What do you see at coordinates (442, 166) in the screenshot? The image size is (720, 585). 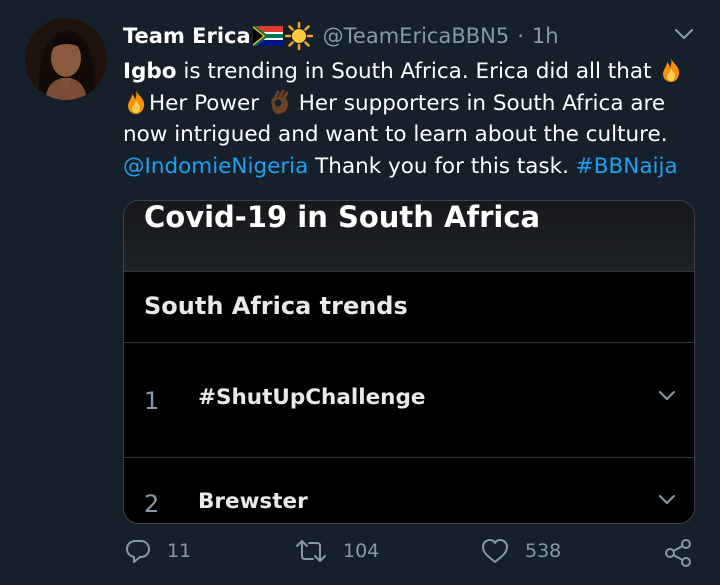 I see `text-part: Thank you for this task.` at bounding box center [442, 166].